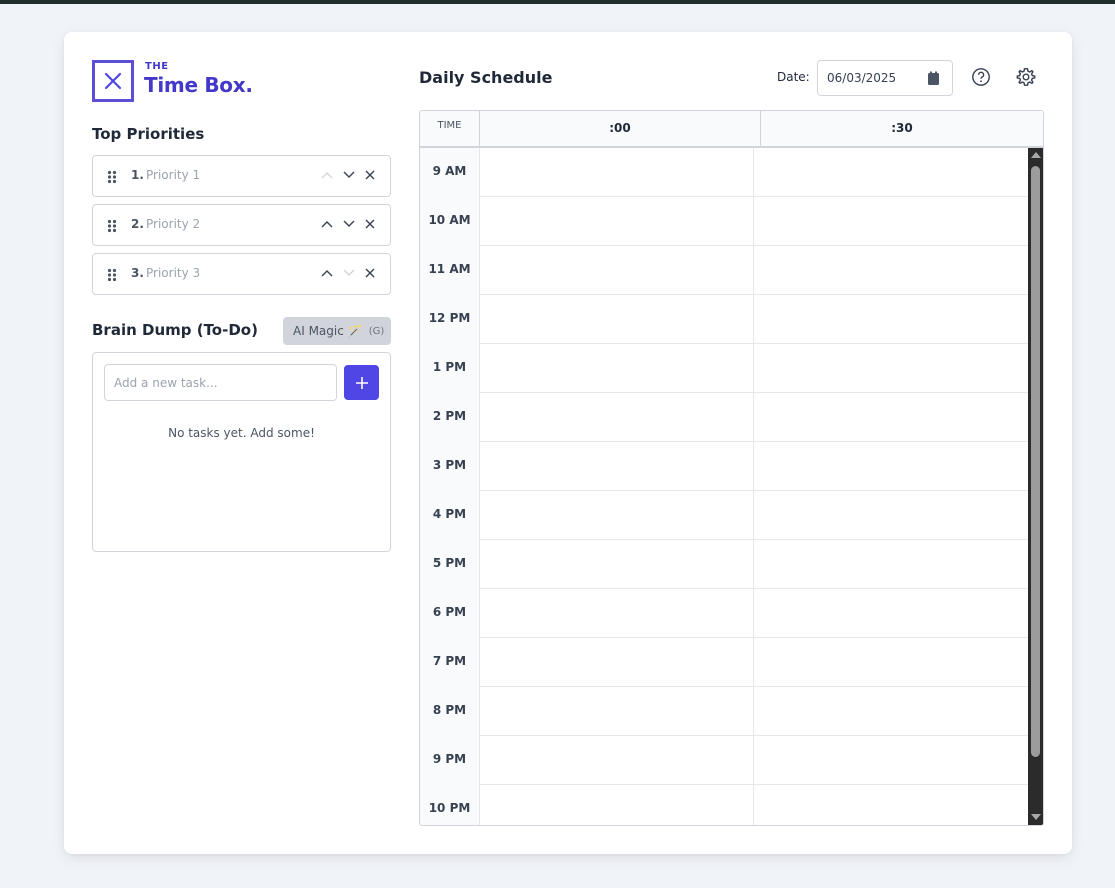 This screenshot has width=1115, height=888. I want to click on schedule-row: 2 PM, so click(724, 417).